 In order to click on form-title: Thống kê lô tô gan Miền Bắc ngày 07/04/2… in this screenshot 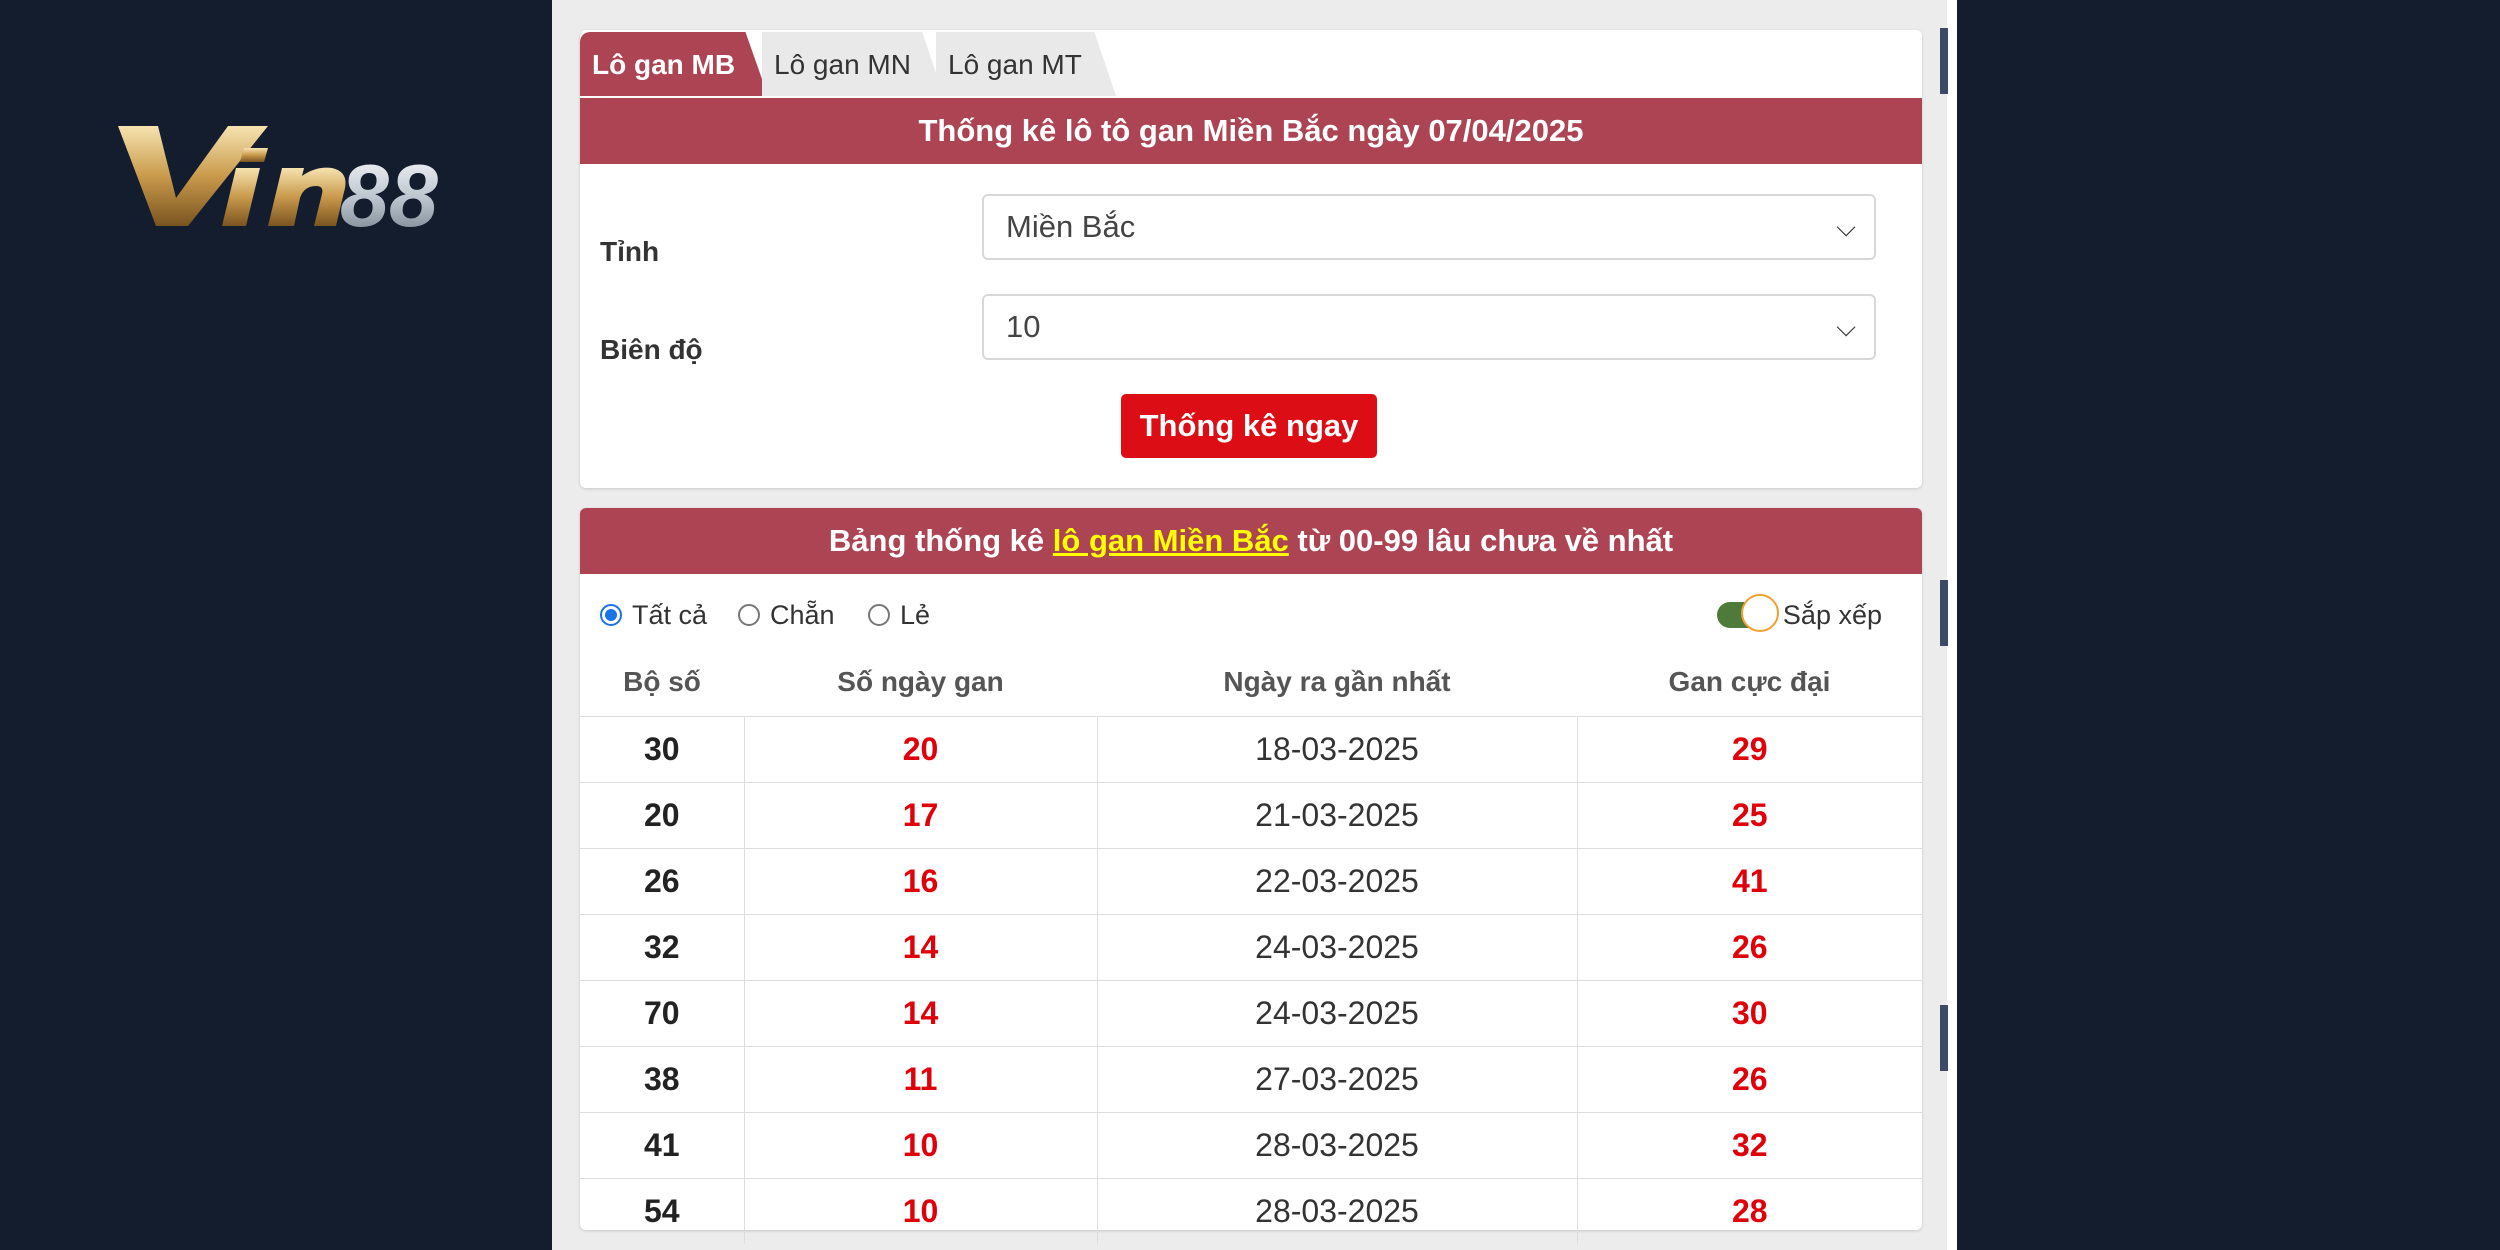, I will do `click(1251, 131)`.